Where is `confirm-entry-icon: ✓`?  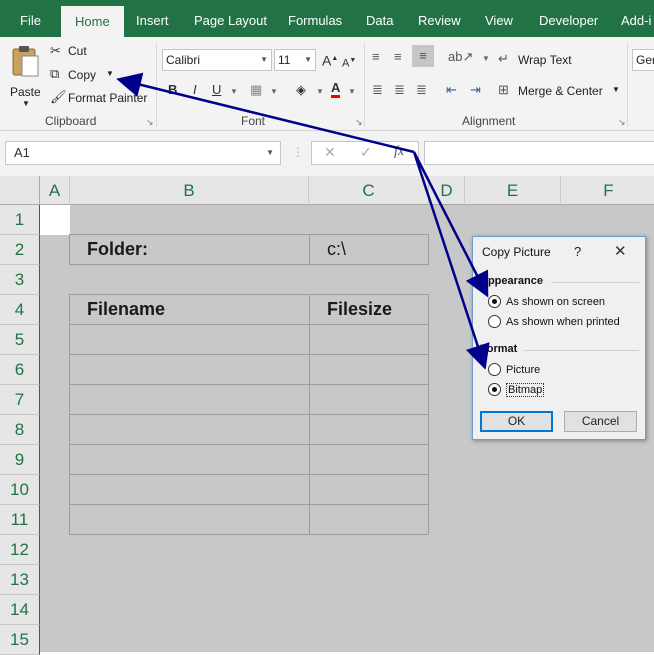
confirm-entry-icon: ✓ is located at coordinates (366, 152).